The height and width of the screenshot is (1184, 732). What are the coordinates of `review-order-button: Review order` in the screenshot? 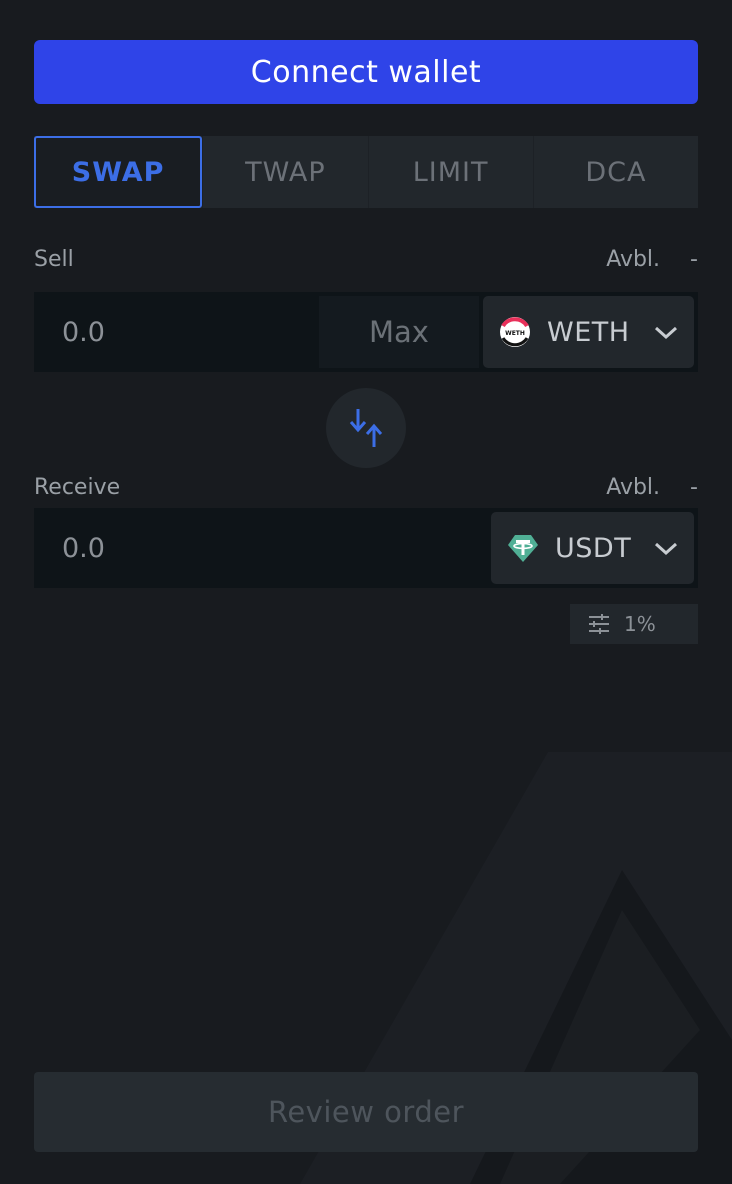 It's located at (366, 1112).